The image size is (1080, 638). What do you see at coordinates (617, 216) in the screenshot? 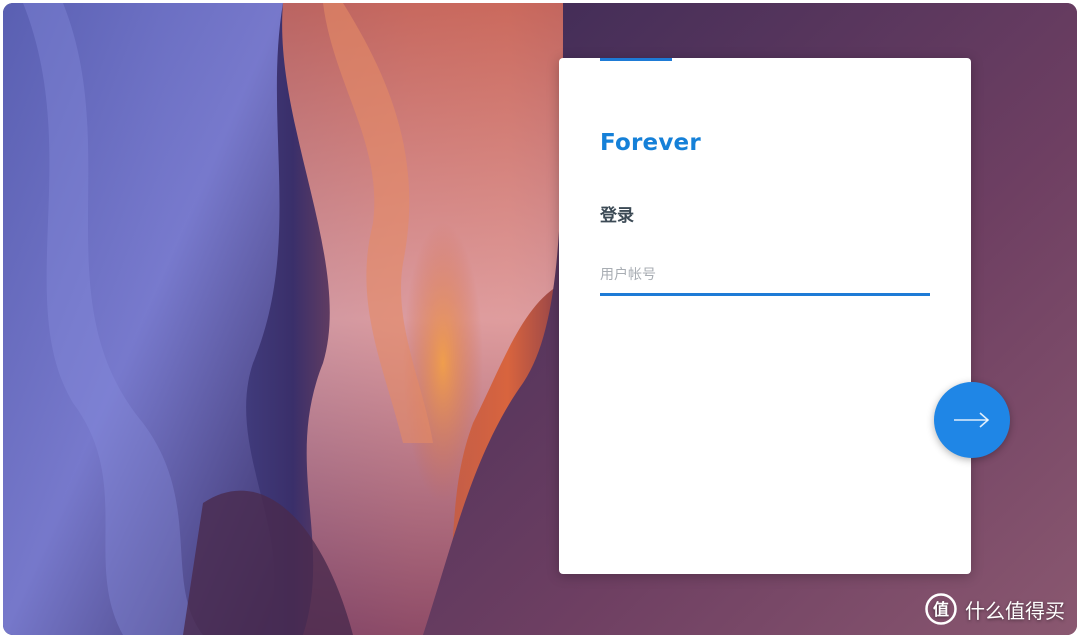
I see `login-heading: 登录` at bounding box center [617, 216].